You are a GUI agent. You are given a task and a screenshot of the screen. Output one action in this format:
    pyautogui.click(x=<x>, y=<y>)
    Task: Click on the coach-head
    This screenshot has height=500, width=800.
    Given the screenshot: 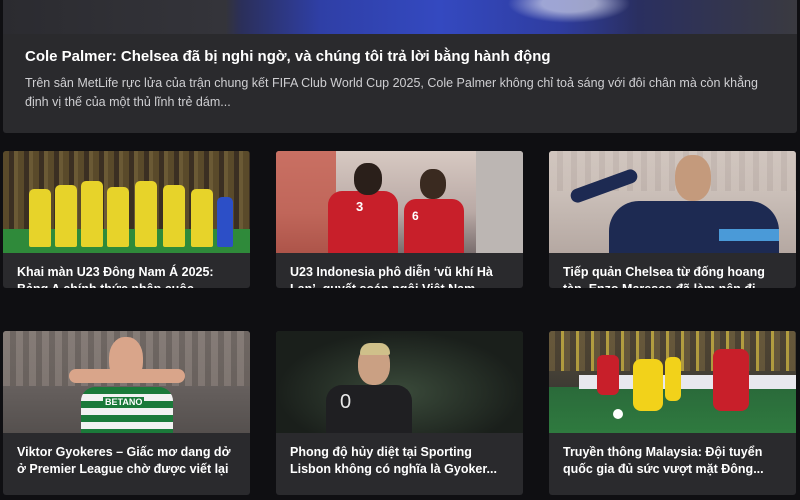 What is the action you would take?
    pyautogui.click(x=693, y=178)
    